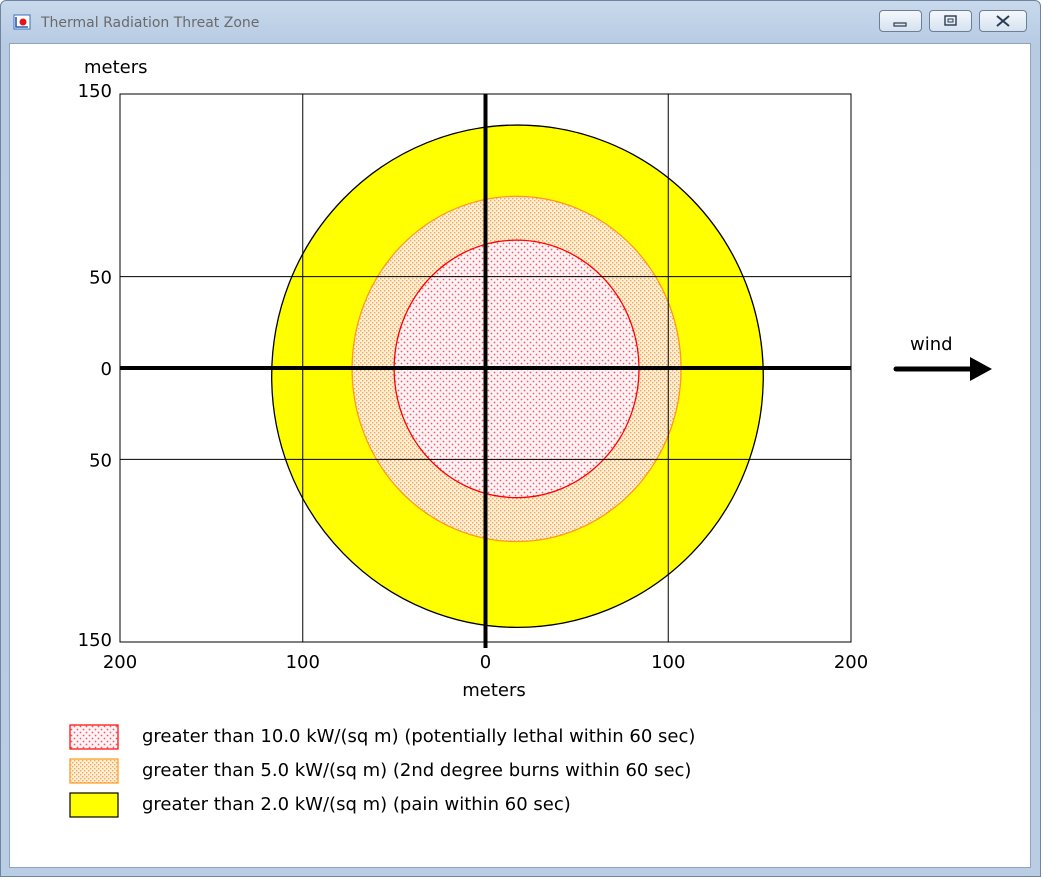 The image size is (1043, 879). I want to click on wind-arrow-icon, so click(942, 369).